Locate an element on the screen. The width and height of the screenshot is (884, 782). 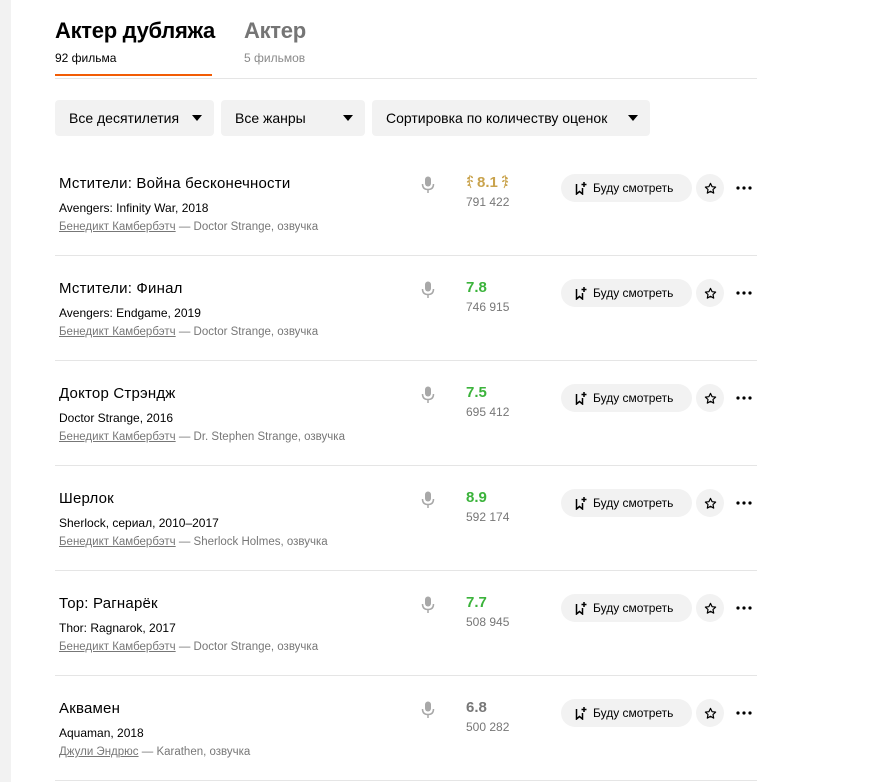
person-link: Джули Эндрюс is located at coordinates (99, 752).